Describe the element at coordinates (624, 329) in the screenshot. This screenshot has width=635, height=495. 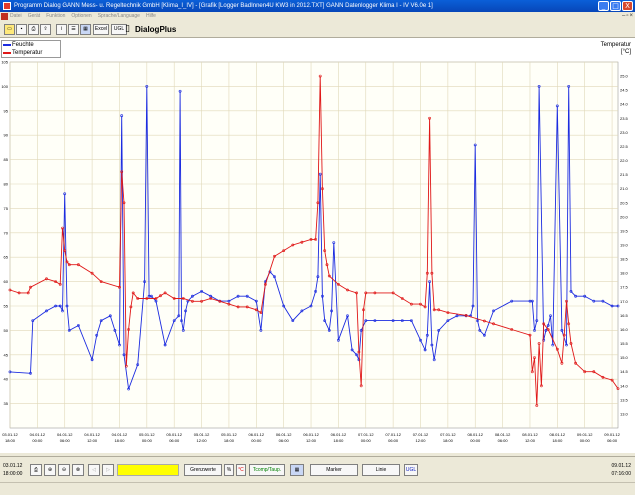
I see `y-right-tick-label: 16.0` at that location.